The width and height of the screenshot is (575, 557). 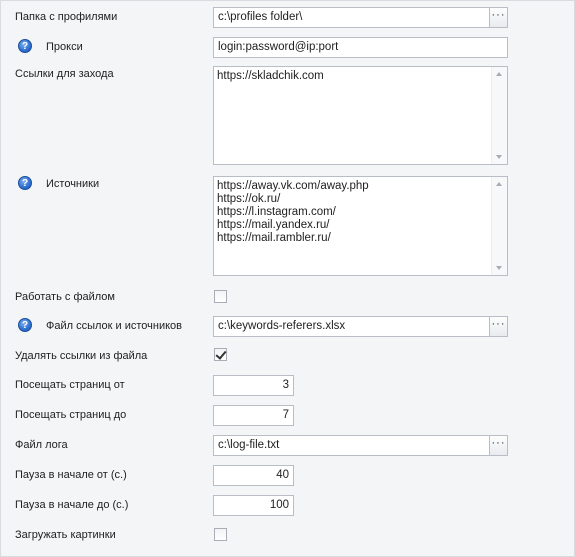 I want to click on profiles-folder-label: Папка с профилями, so click(x=66, y=17).